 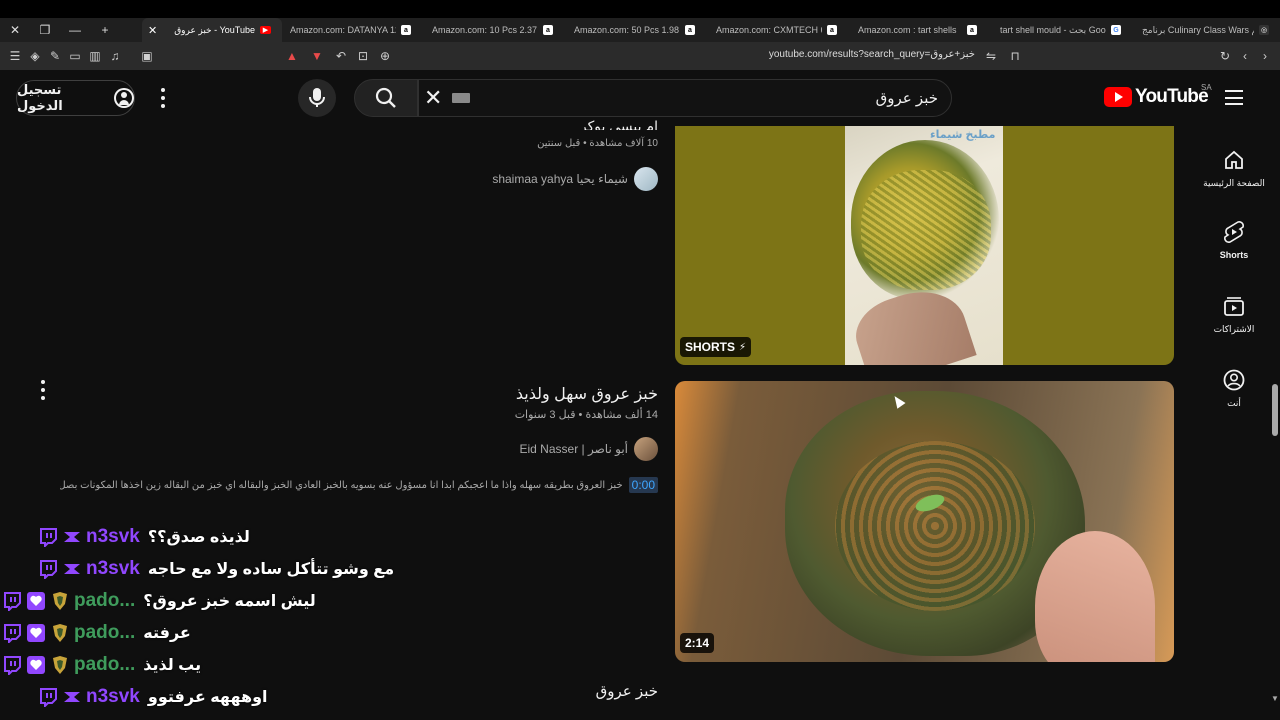 I want to click on sidebar-icon: ▥, so click(x=95, y=56).